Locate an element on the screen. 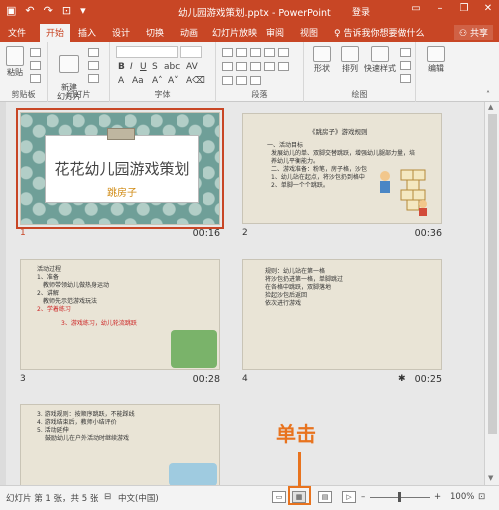 Image resolution: width=499 pixels, height=510 pixels. title-card: 花花幼儿园游戏策划 跳房子 is located at coordinates (122, 169).